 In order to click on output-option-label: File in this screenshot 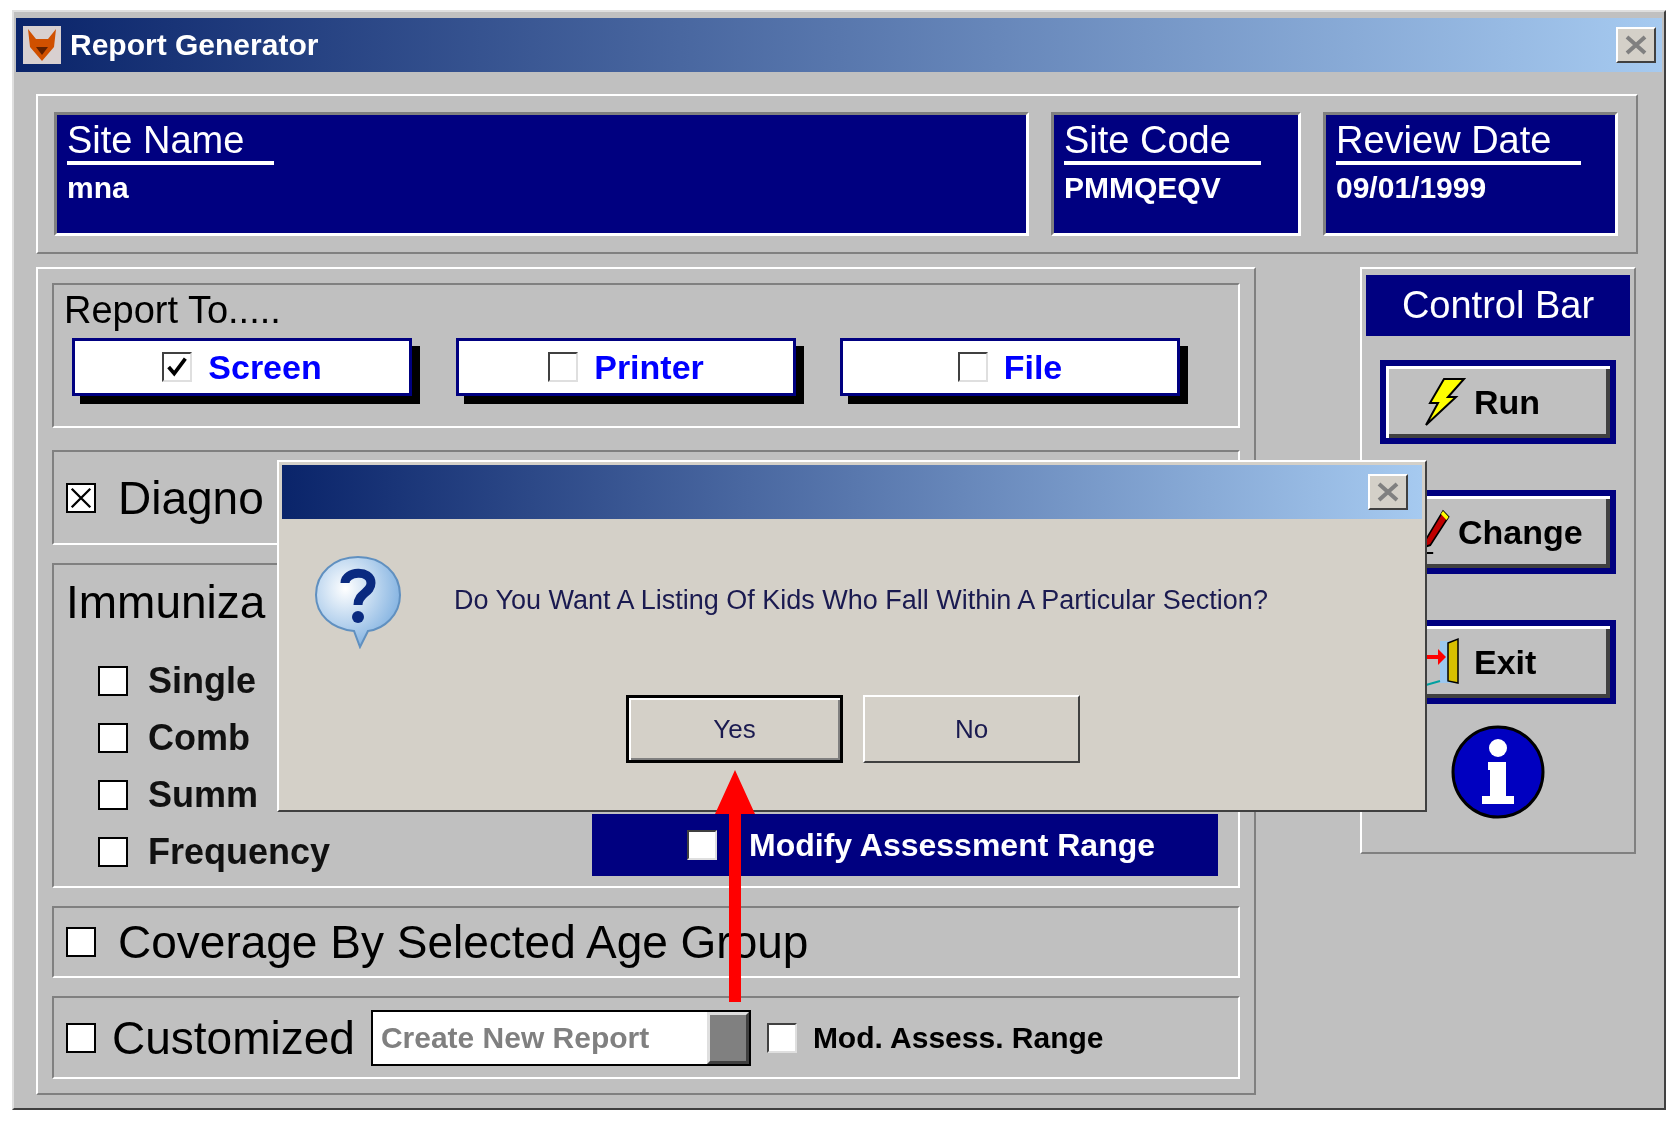, I will do `click(1033, 367)`.